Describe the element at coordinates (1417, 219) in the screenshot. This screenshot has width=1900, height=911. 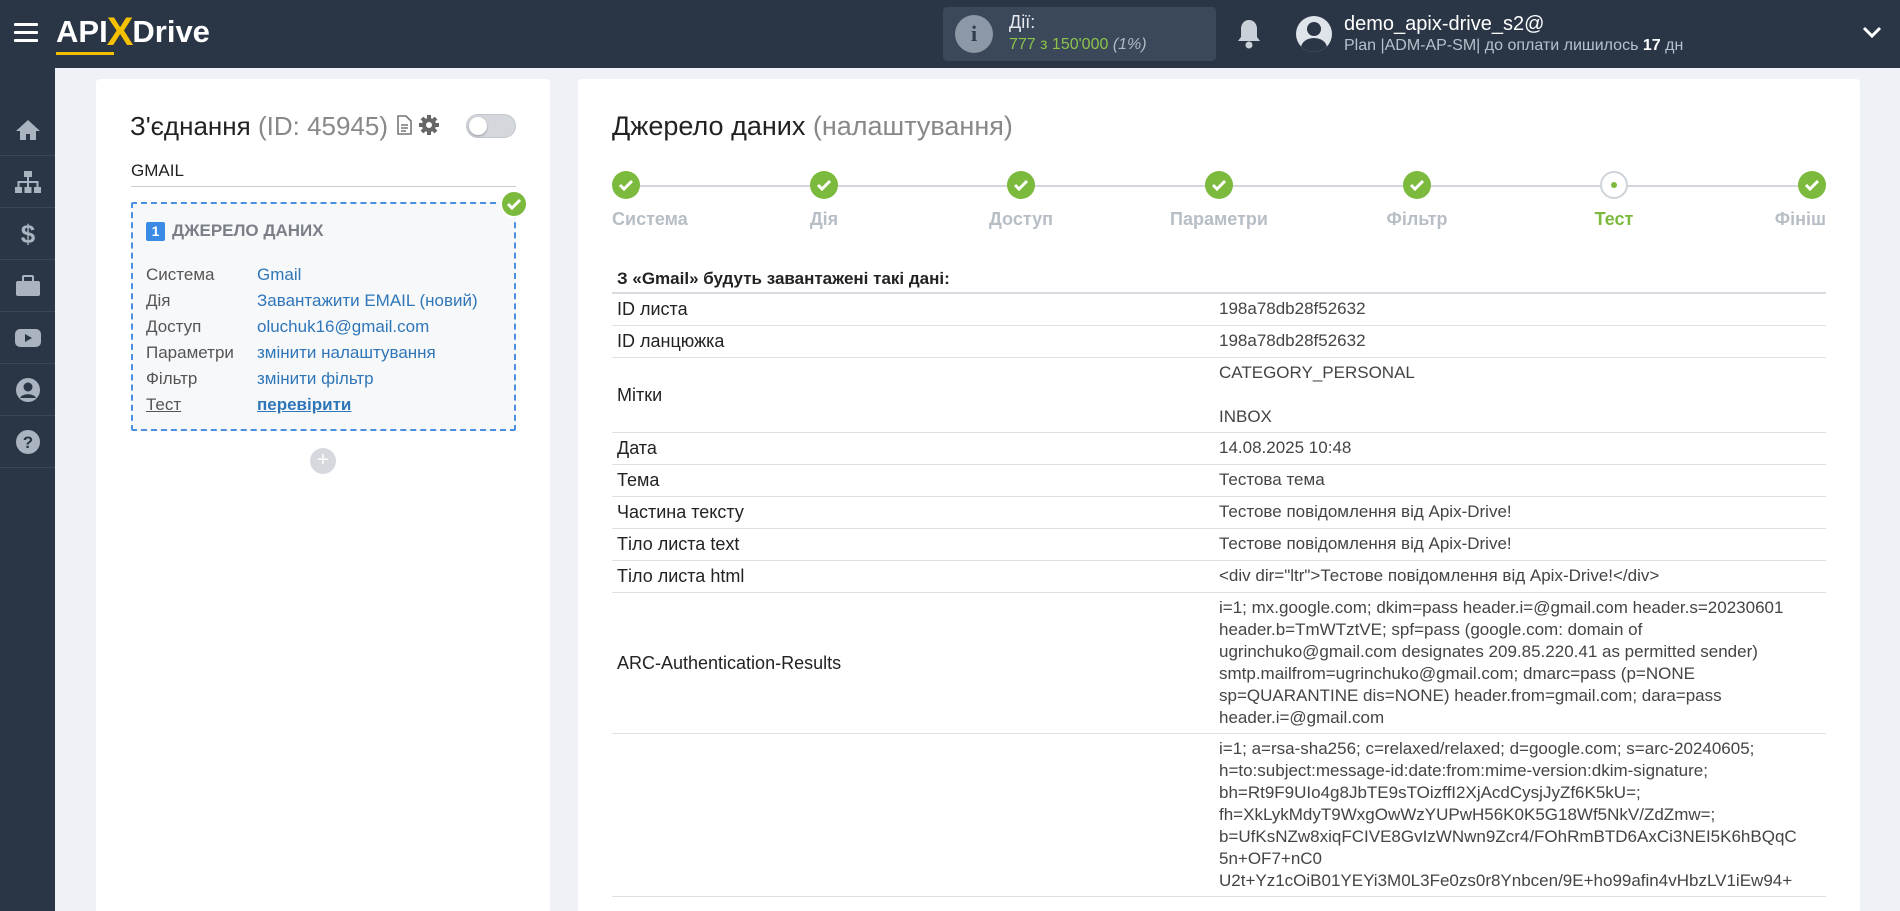
I see `step-label: Фільтр` at that location.